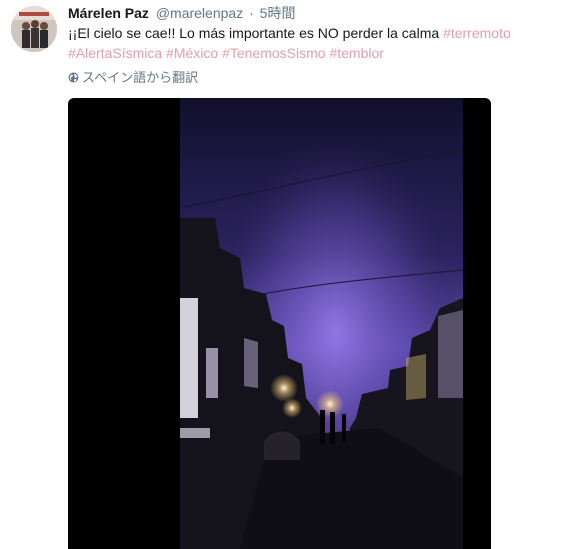  What do you see at coordinates (274, 53) in the screenshot?
I see `hashtag-tenemossismo: #TenemosSismo` at bounding box center [274, 53].